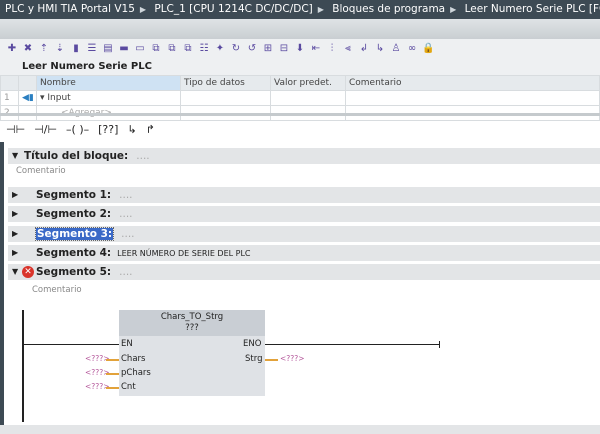 Image resolution: width=600 pixels, height=434 pixels. Describe the element at coordinates (172, 49) in the screenshot. I see `expand2-icon: ⧉` at that location.